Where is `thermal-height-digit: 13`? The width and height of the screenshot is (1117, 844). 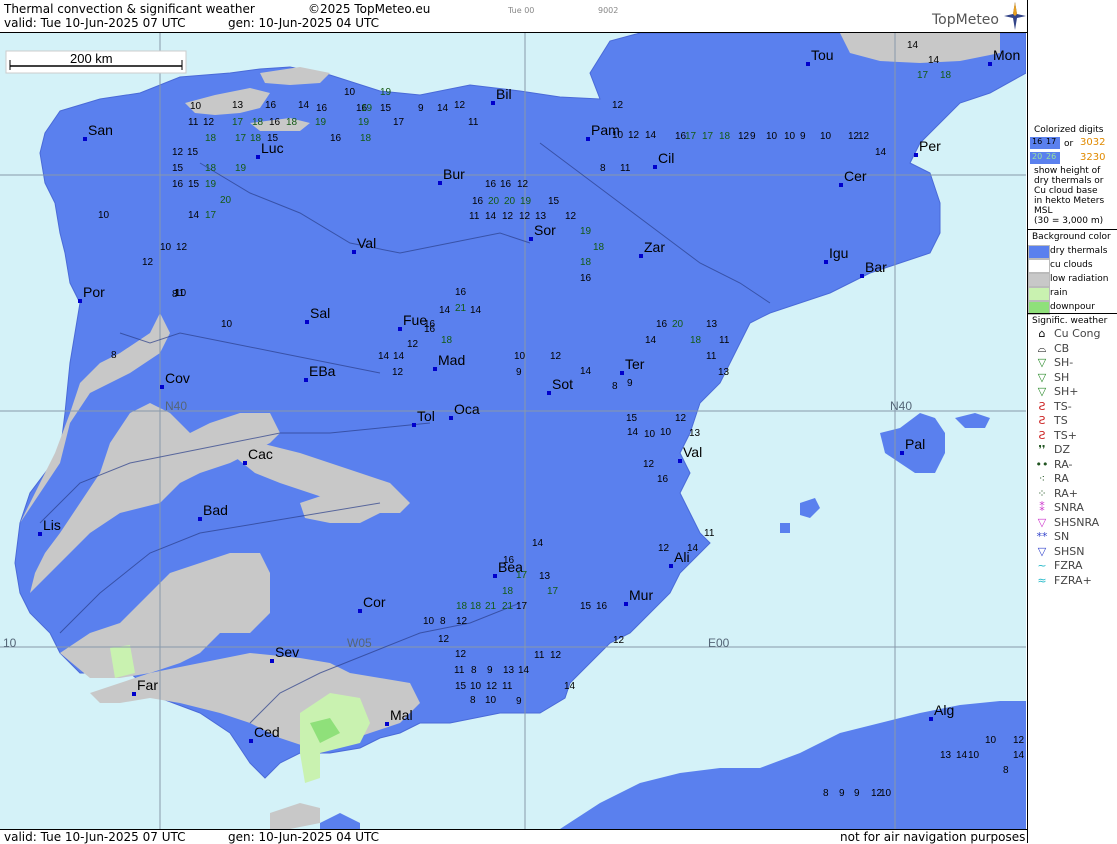 thermal-height-digit: 13 is located at coordinates (695, 433).